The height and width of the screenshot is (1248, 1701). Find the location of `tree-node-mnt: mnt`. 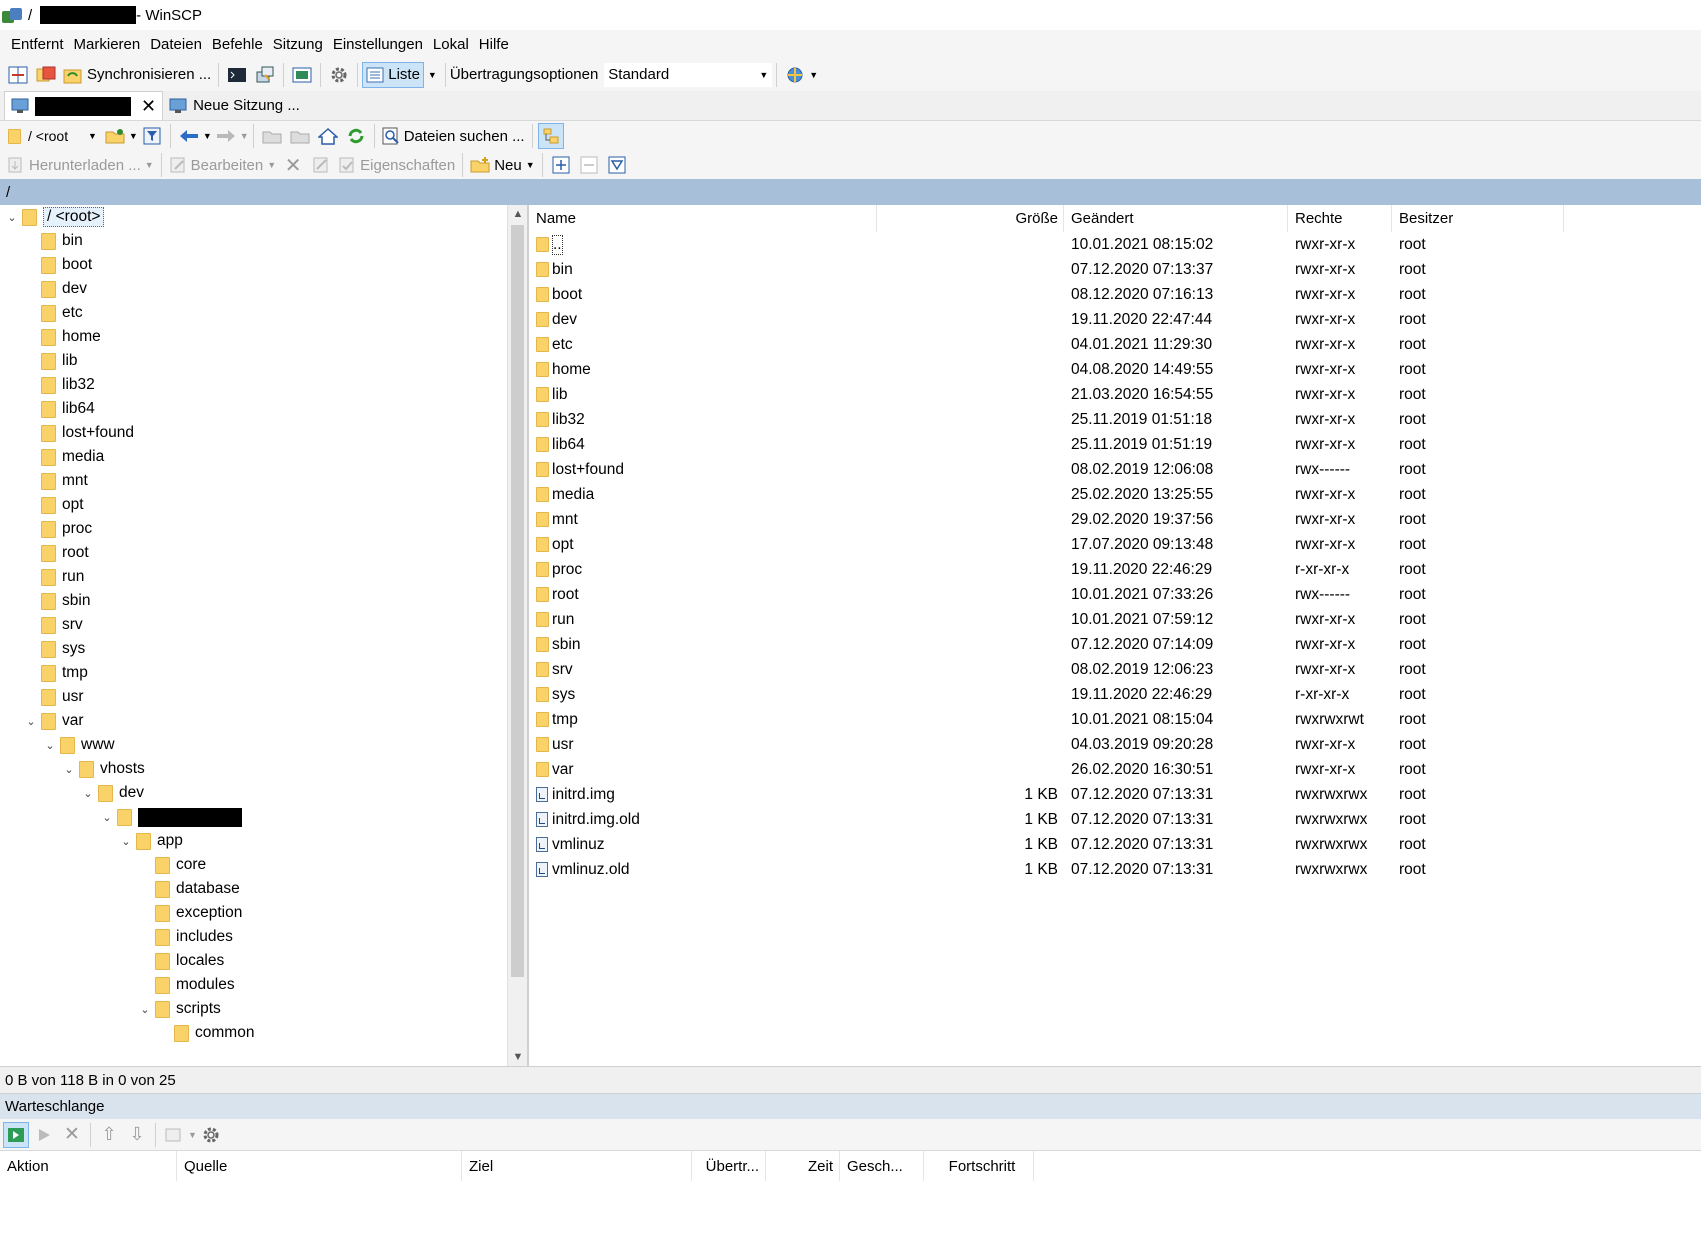

tree-node-mnt: mnt is located at coordinates (56, 481).